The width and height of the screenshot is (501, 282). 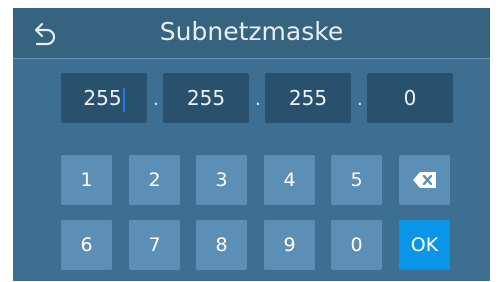 I want to click on backspace-button, so click(x=424, y=180).